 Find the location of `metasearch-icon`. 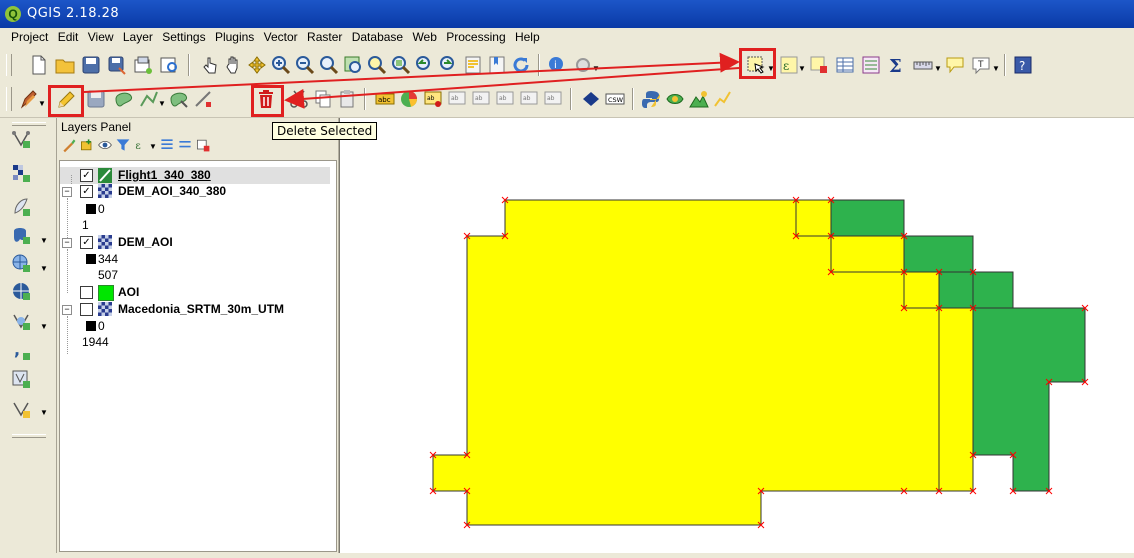

metasearch-icon is located at coordinates (591, 99).